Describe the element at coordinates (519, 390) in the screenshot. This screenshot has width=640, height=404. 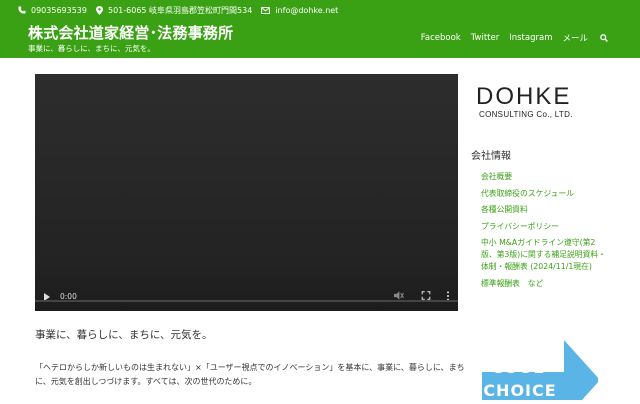
I see `banner-text: CHOICE` at that location.